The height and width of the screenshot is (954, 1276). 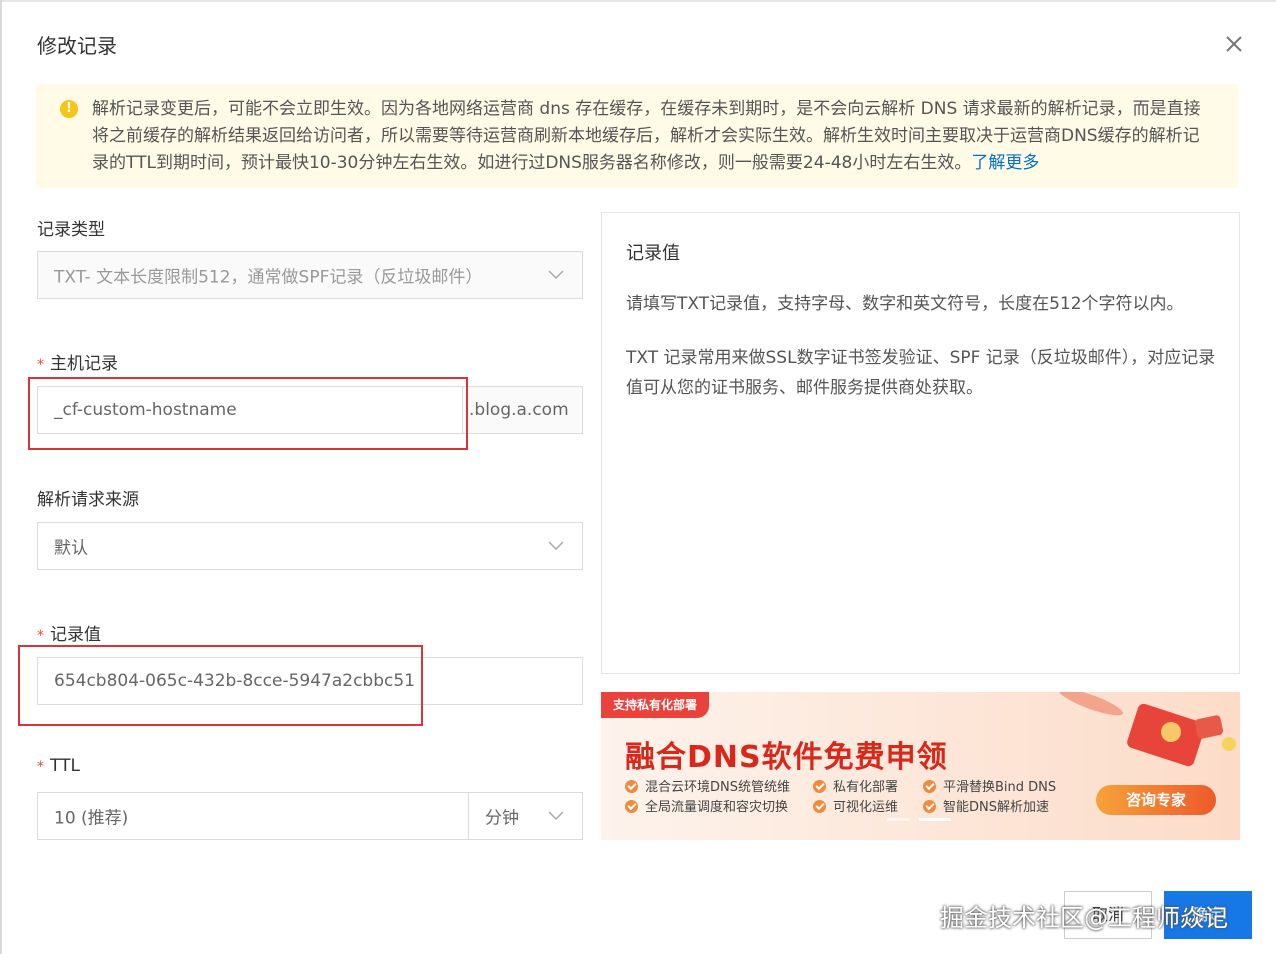 I want to click on ttl-label-text: TTL, so click(x=65, y=766).